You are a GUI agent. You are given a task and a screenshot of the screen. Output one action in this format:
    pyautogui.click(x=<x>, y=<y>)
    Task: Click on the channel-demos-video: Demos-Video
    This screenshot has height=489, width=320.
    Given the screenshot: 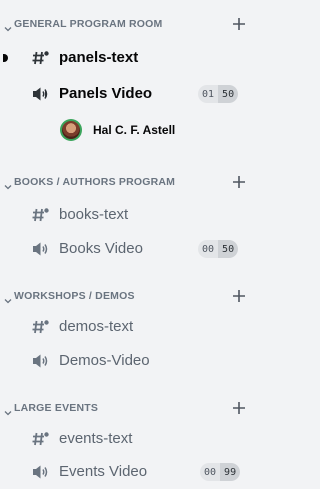 What is the action you would take?
    pyautogui.click(x=126, y=361)
    